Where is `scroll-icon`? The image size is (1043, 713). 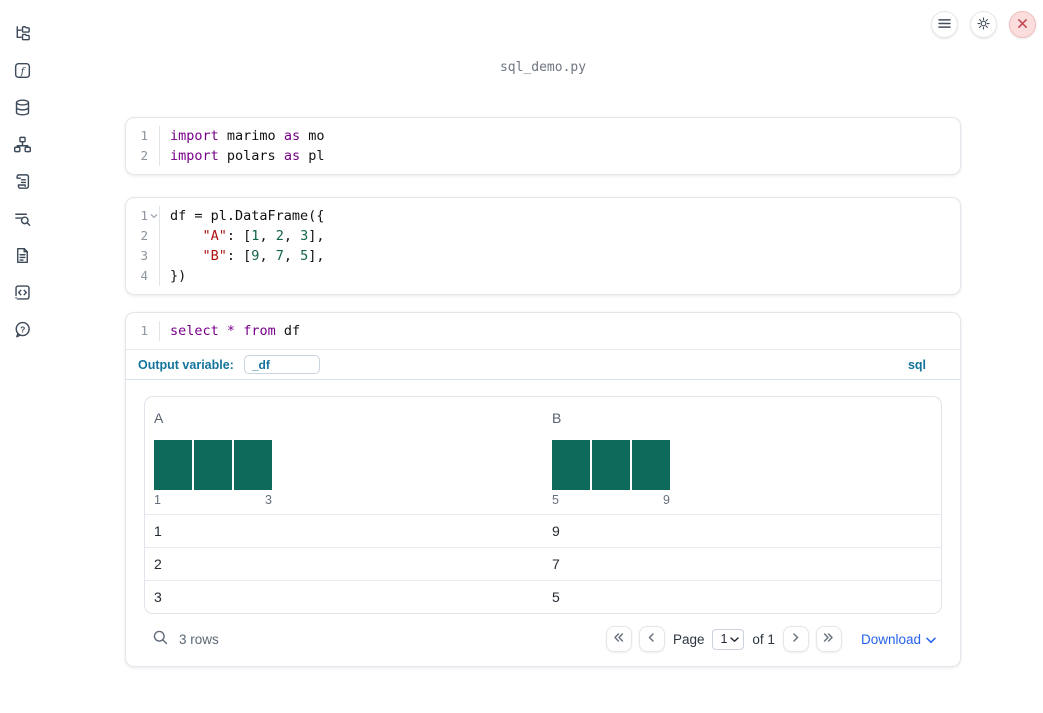 scroll-icon is located at coordinates (22, 181).